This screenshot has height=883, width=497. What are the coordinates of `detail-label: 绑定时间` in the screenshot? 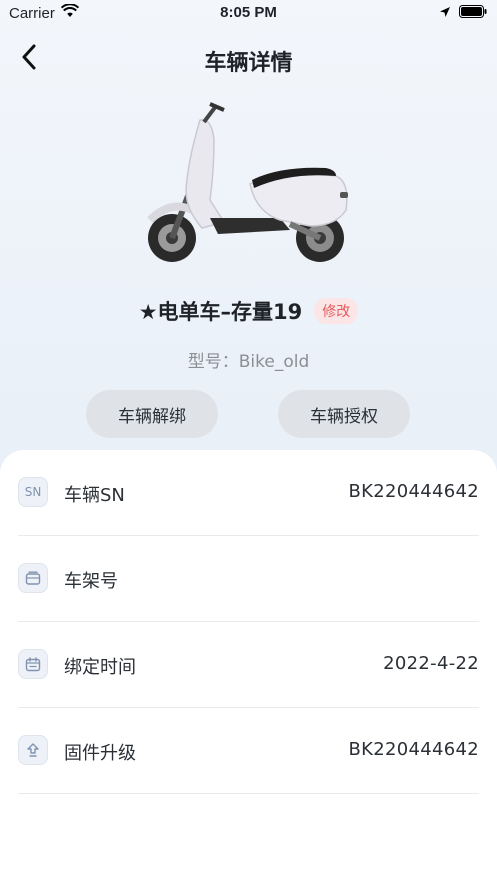 It's located at (100, 667).